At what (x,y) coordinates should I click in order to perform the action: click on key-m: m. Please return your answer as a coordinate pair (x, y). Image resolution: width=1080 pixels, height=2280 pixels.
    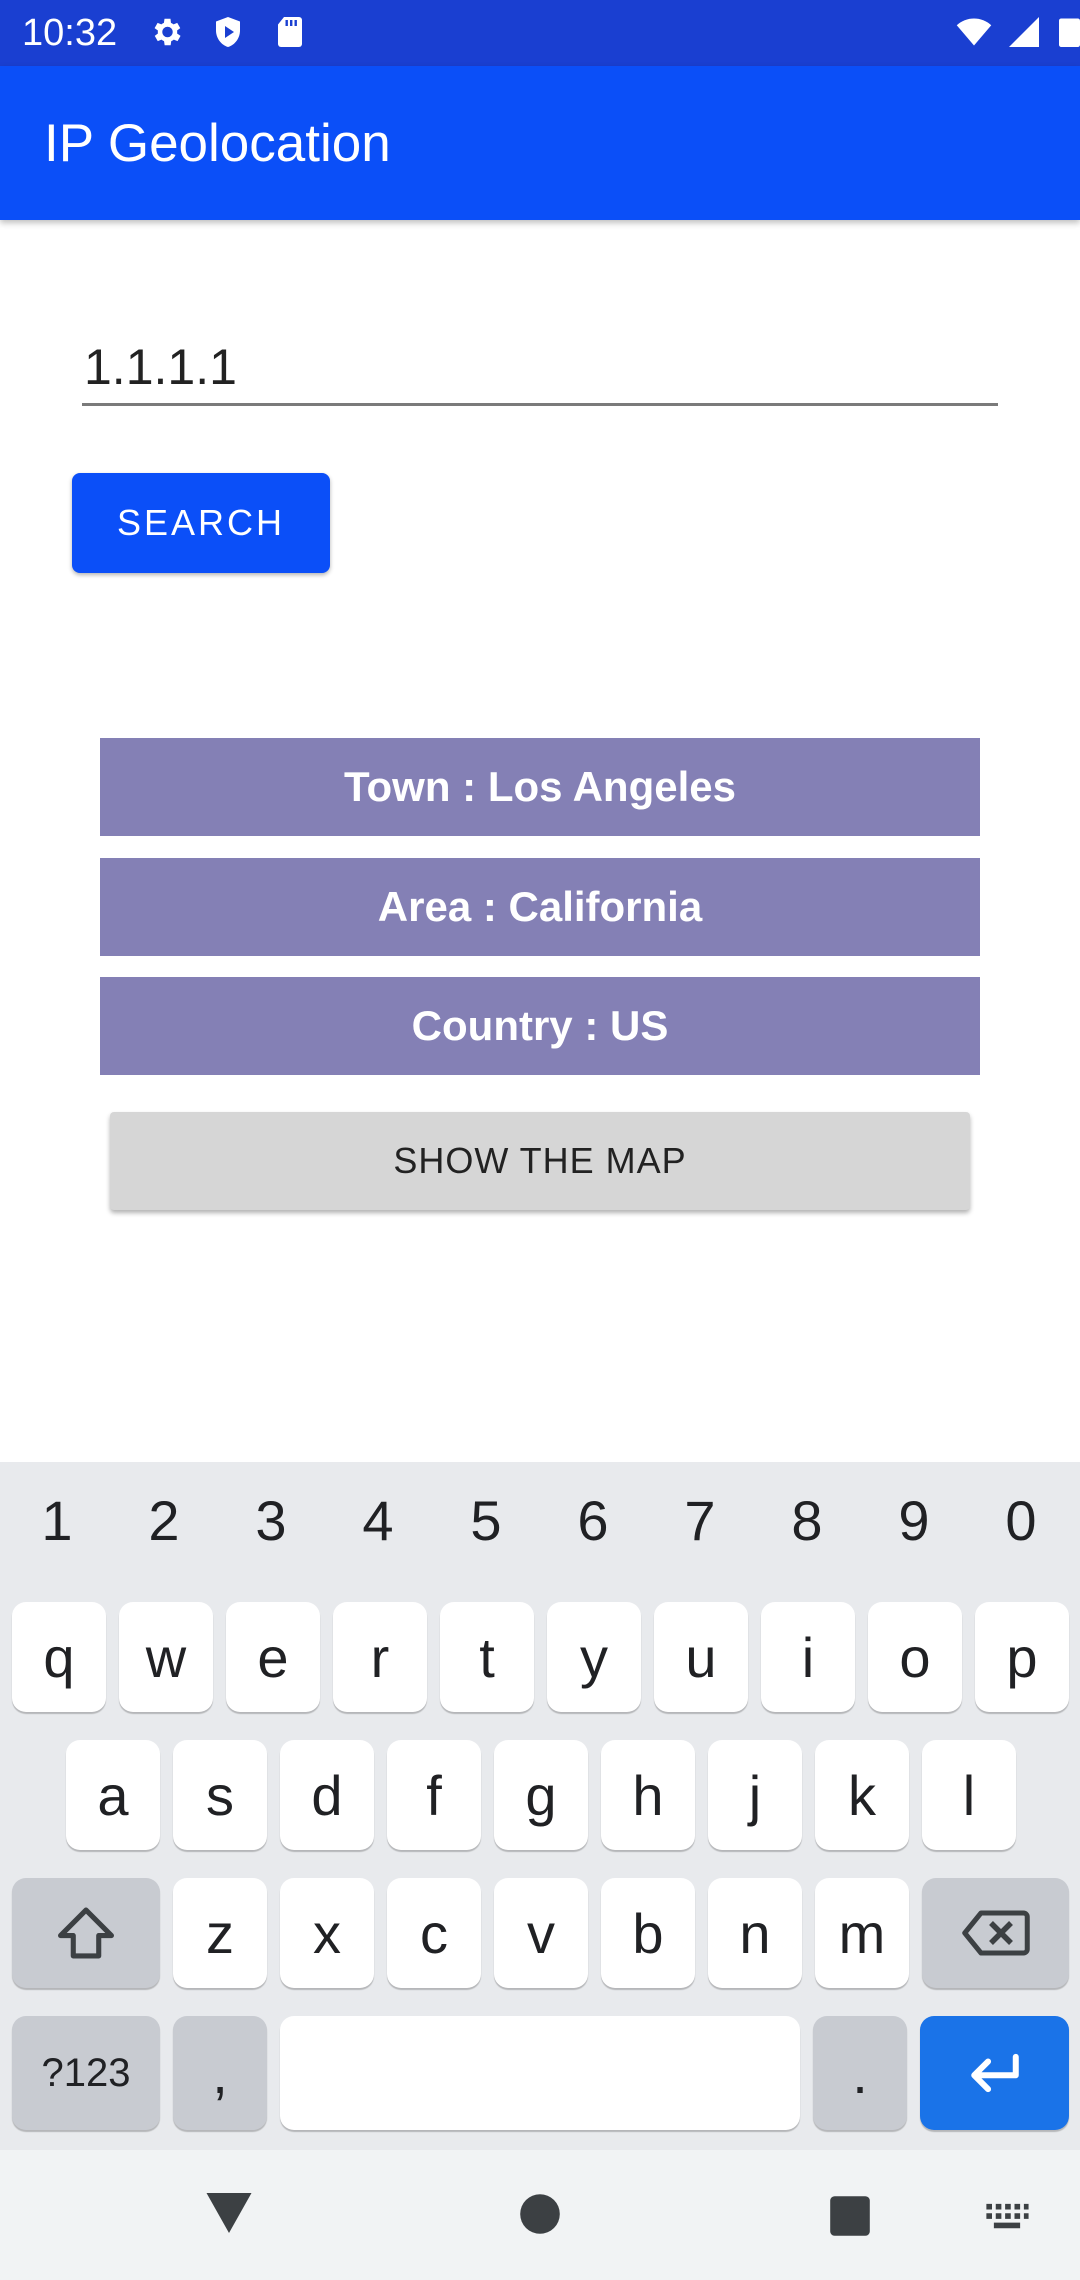
    Looking at the image, I should click on (862, 1933).